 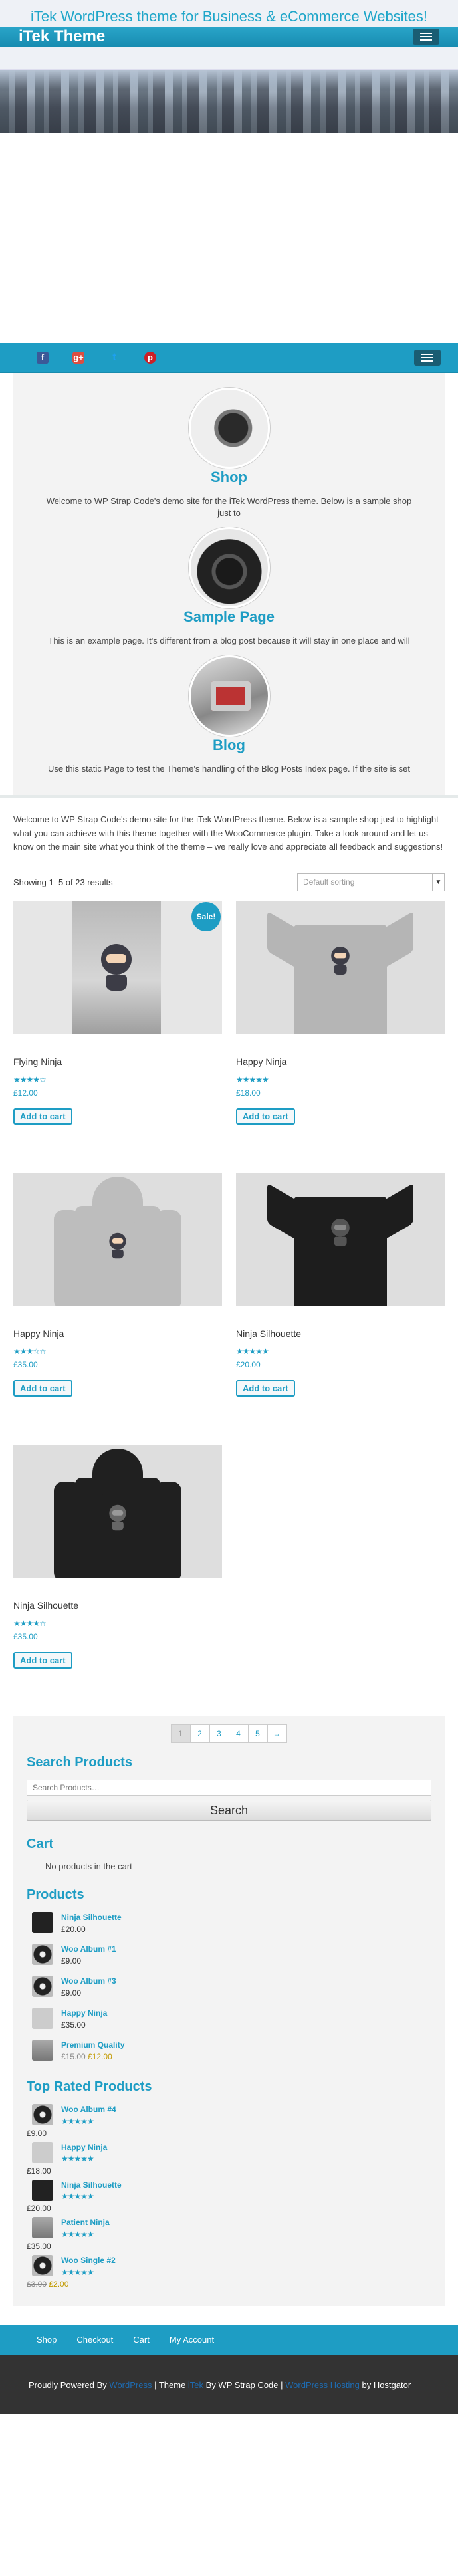 What do you see at coordinates (91, 1917) in the screenshot?
I see `sidebar-product-link: Ninja Silhouette` at bounding box center [91, 1917].